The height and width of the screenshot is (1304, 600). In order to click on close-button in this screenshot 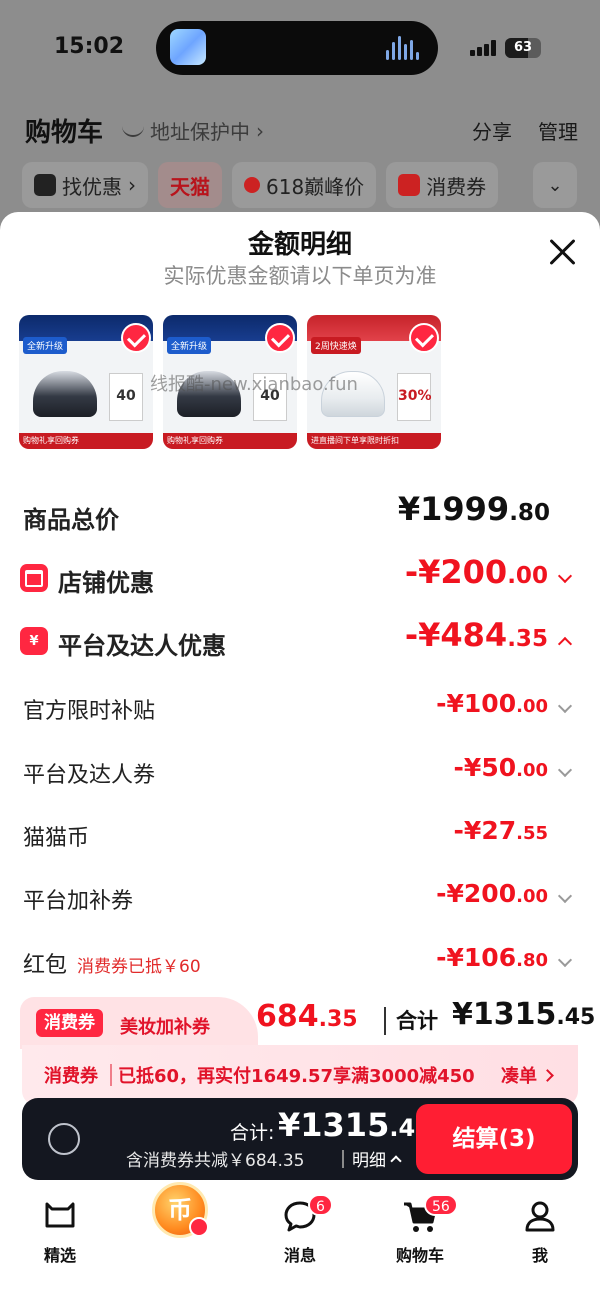, I will do `click(562, 252)`.